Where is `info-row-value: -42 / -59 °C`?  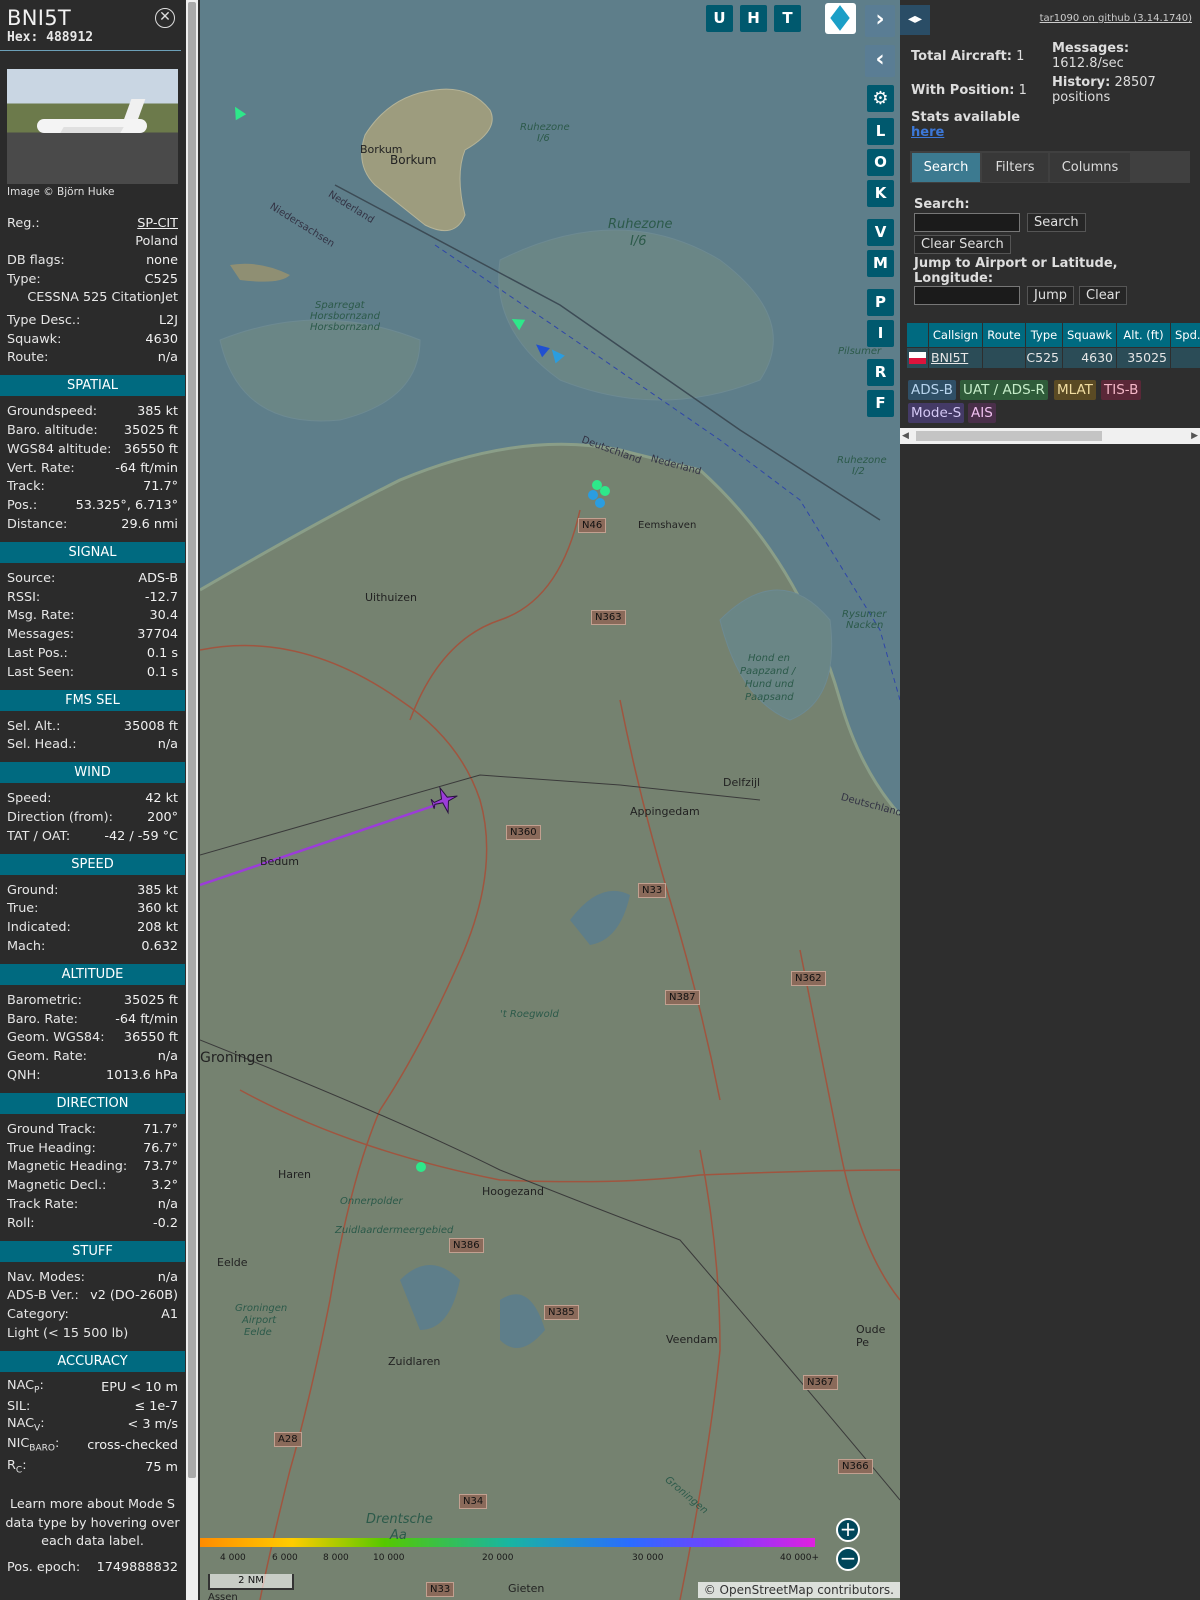 info-row-value: -42 / -59 °C is located at coordinates (141, 836).